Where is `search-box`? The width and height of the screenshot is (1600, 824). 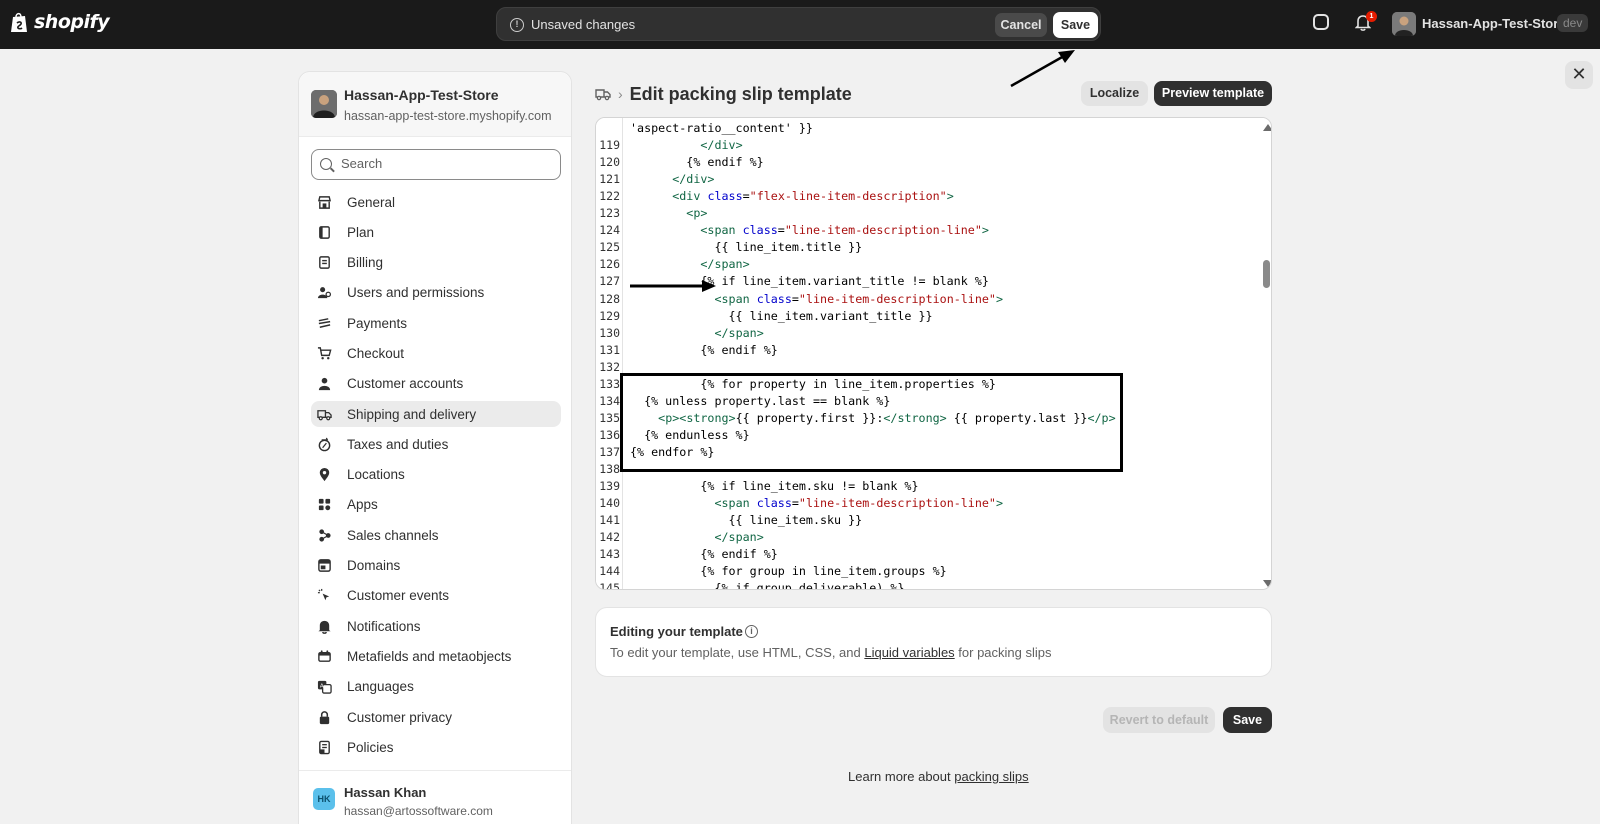
search-box is located at coordinates (436, 164).